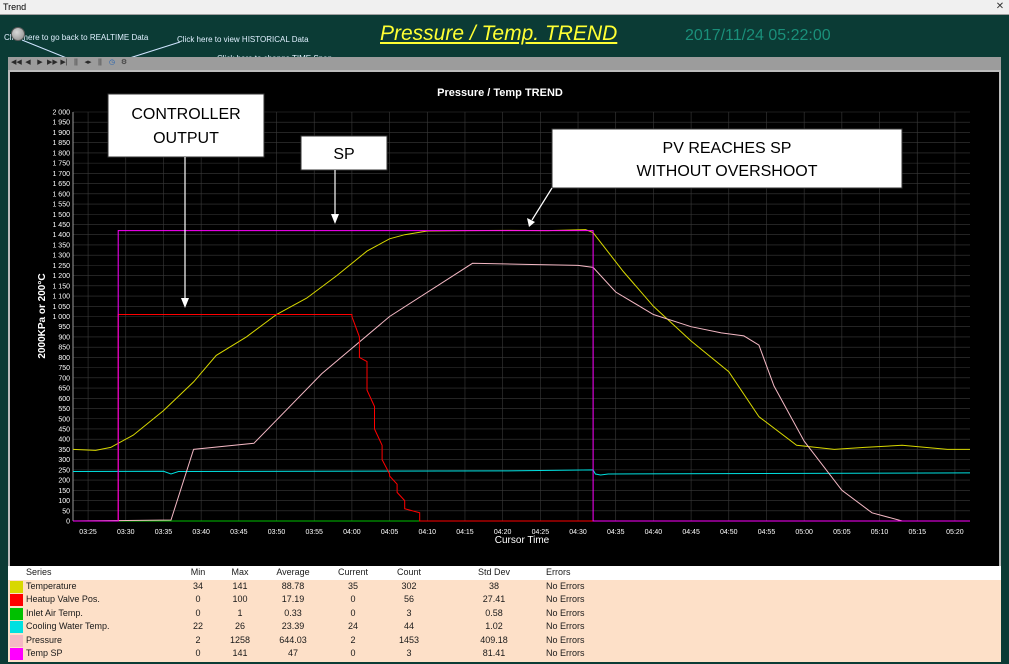 The image size is (1009, 664). What do you see at coordinates (240, 572) in the screenshot?
I see `col-max: Max` at bounding box center [240, 572].